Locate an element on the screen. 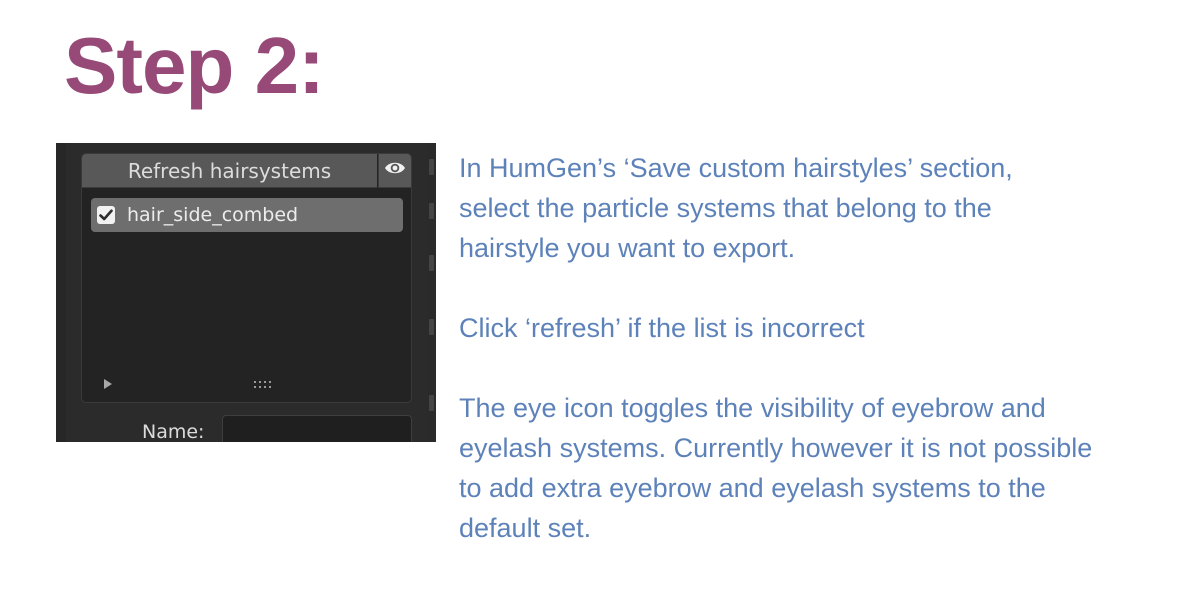 The height and width of the screenshot is (600, 1200). toggle-eyebrow-visibility-button is located at coordinates (394, 171).